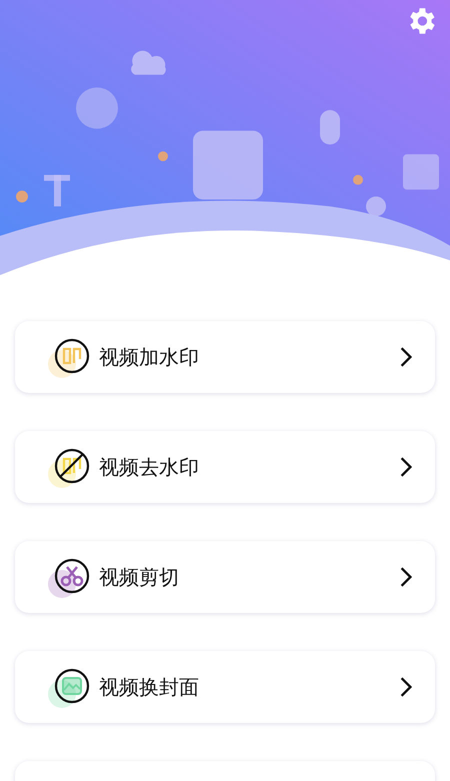  Describe the element at coordinates (225, 357) in the screenshot. I see `menu-item: 视频加水印` at that location.